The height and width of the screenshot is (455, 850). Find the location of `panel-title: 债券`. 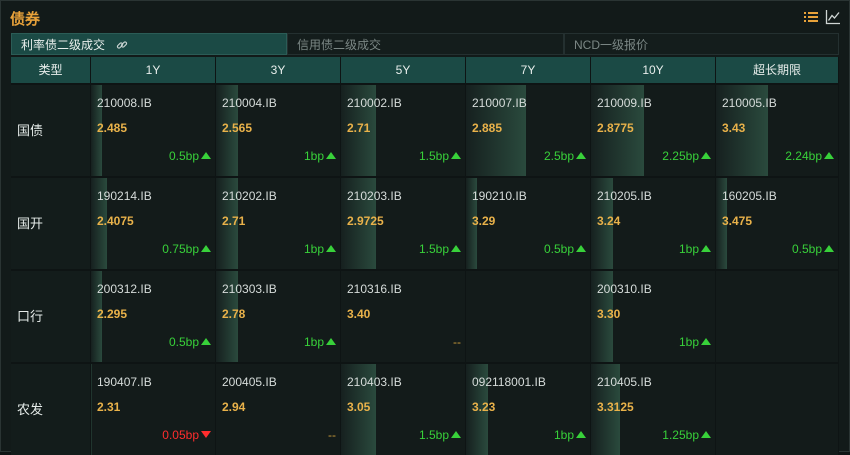

panel-title: 债券 is located at coordinates (25, 19).